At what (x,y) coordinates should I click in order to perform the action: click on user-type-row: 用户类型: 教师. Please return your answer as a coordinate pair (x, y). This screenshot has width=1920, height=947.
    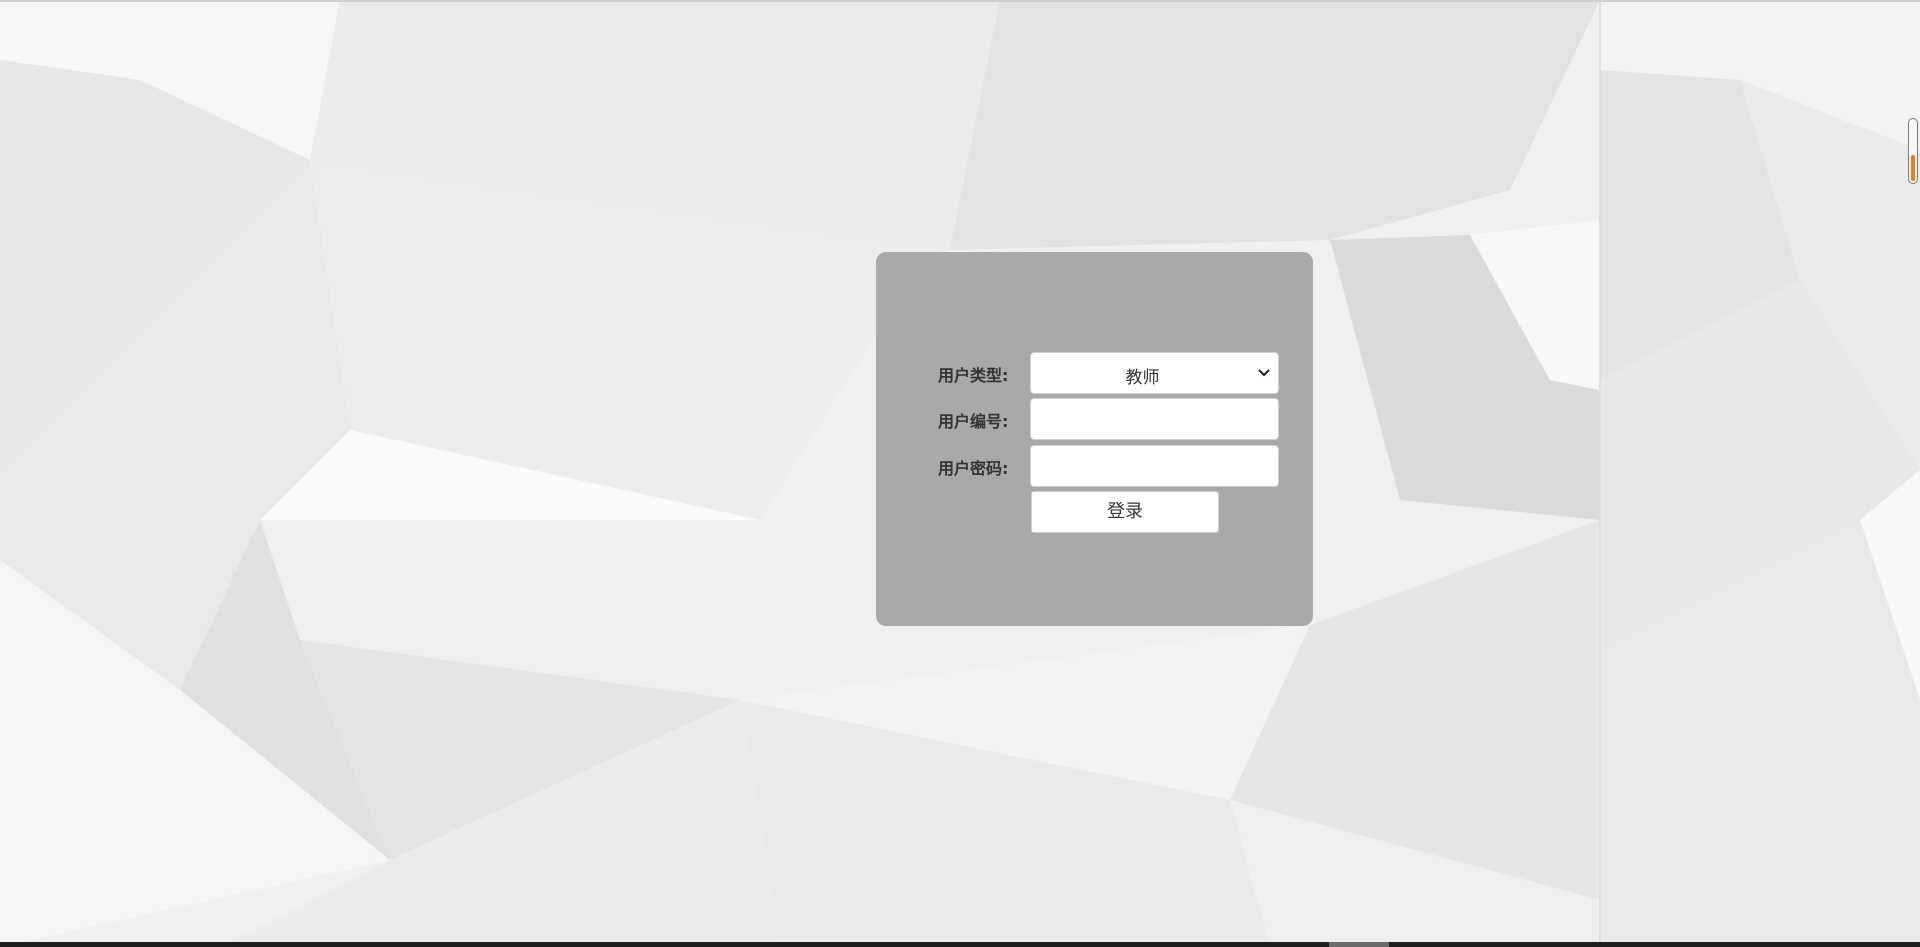
    Looking at the image, I should click on (1094, 373).